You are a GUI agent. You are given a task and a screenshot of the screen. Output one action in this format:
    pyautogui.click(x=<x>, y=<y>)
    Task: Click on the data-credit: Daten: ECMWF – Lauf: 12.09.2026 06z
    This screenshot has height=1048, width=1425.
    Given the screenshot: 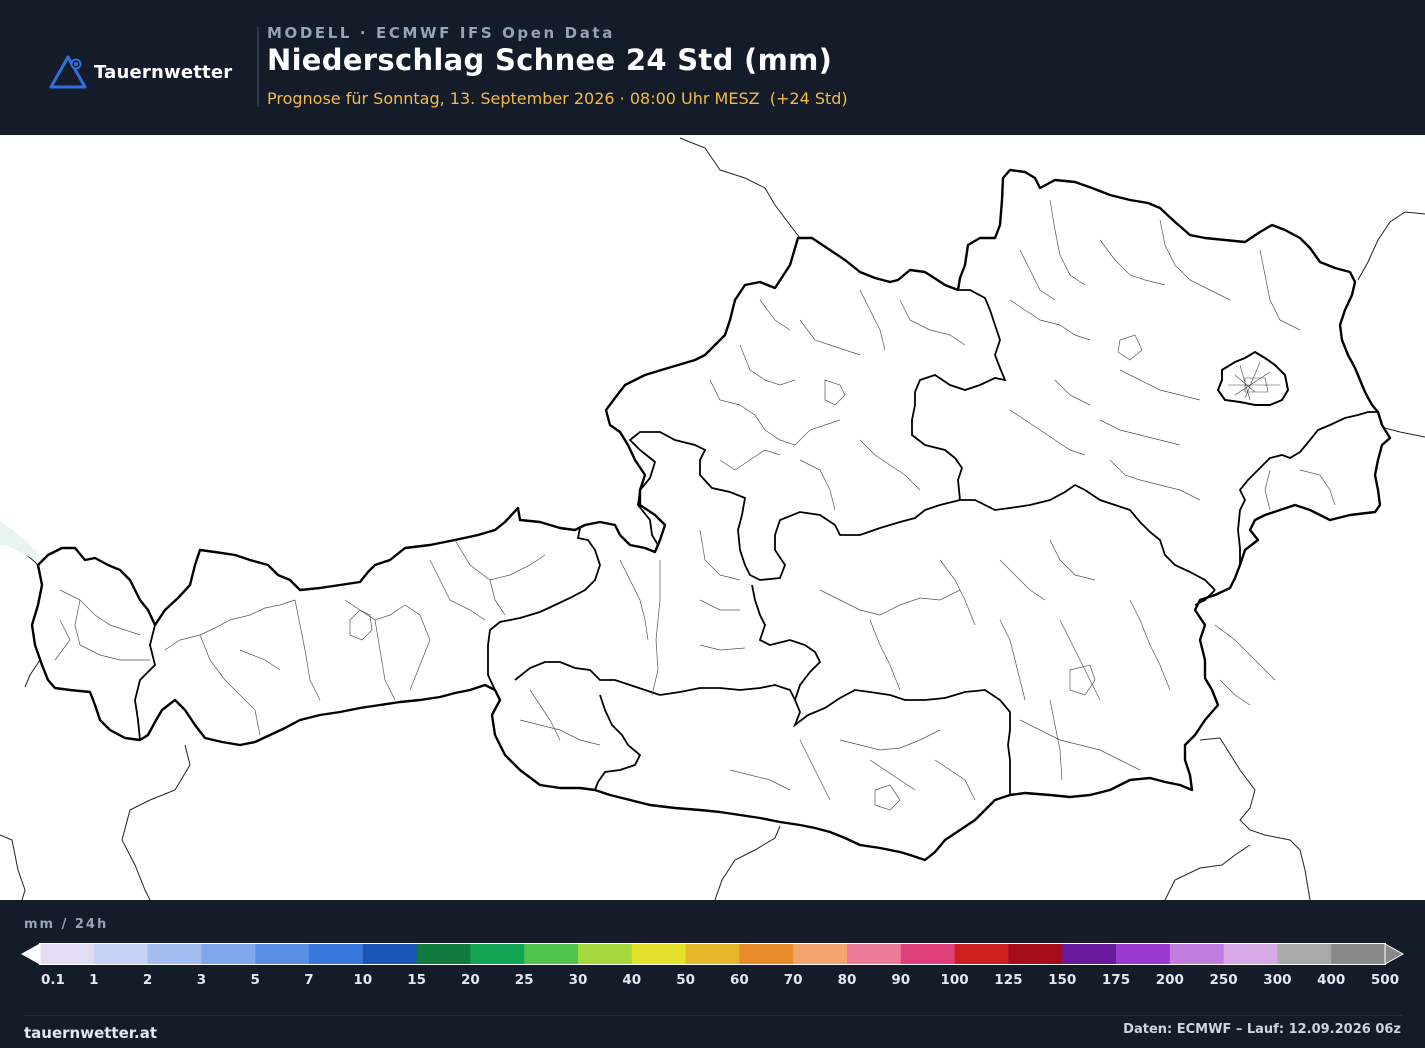 What is the action you would take?
    pyautogui.click(x=1262, y=1029)
    